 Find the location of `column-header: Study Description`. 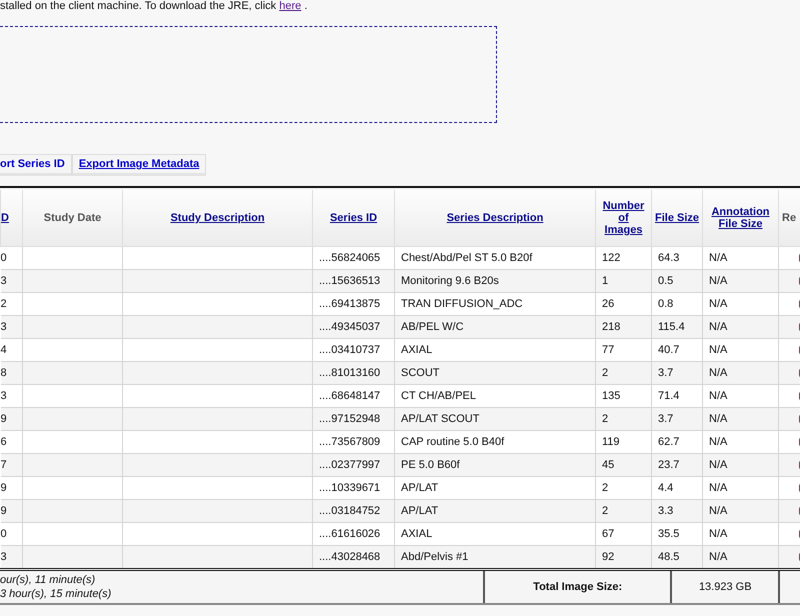

column-header: Study Description is located at coordinates (217, 218).